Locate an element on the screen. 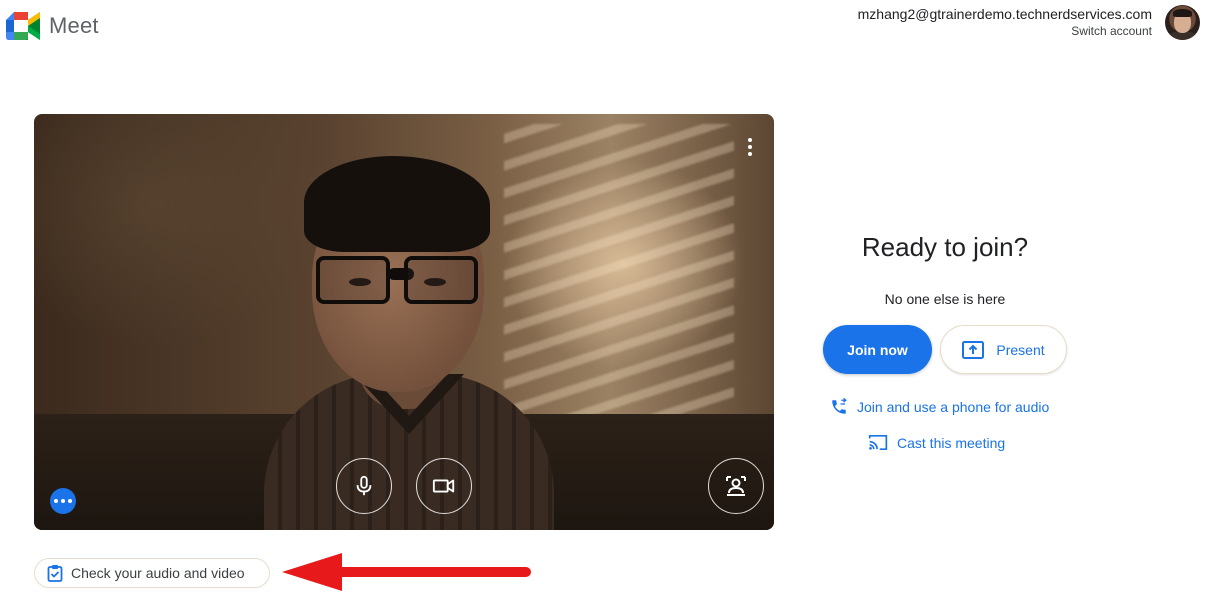 This screenshot has height=600, width=1208. phone-forwarded-icon is located at coordinates (839, 406).